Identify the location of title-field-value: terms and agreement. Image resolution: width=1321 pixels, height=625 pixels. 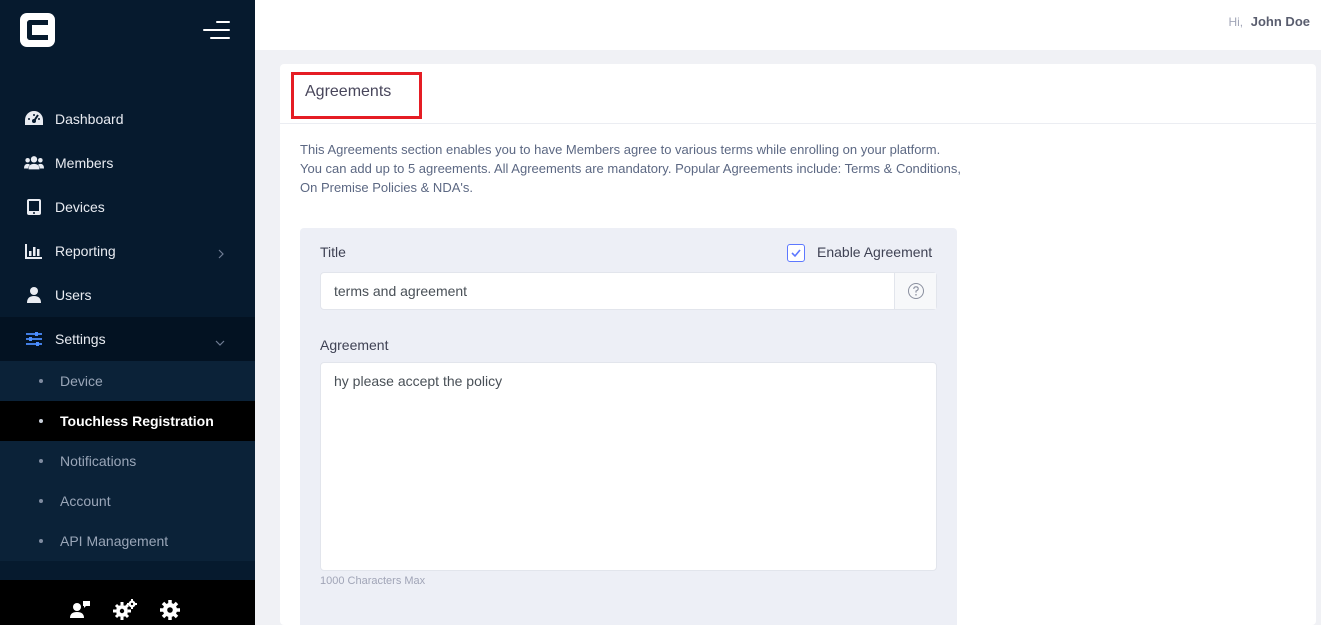
(401, 291).